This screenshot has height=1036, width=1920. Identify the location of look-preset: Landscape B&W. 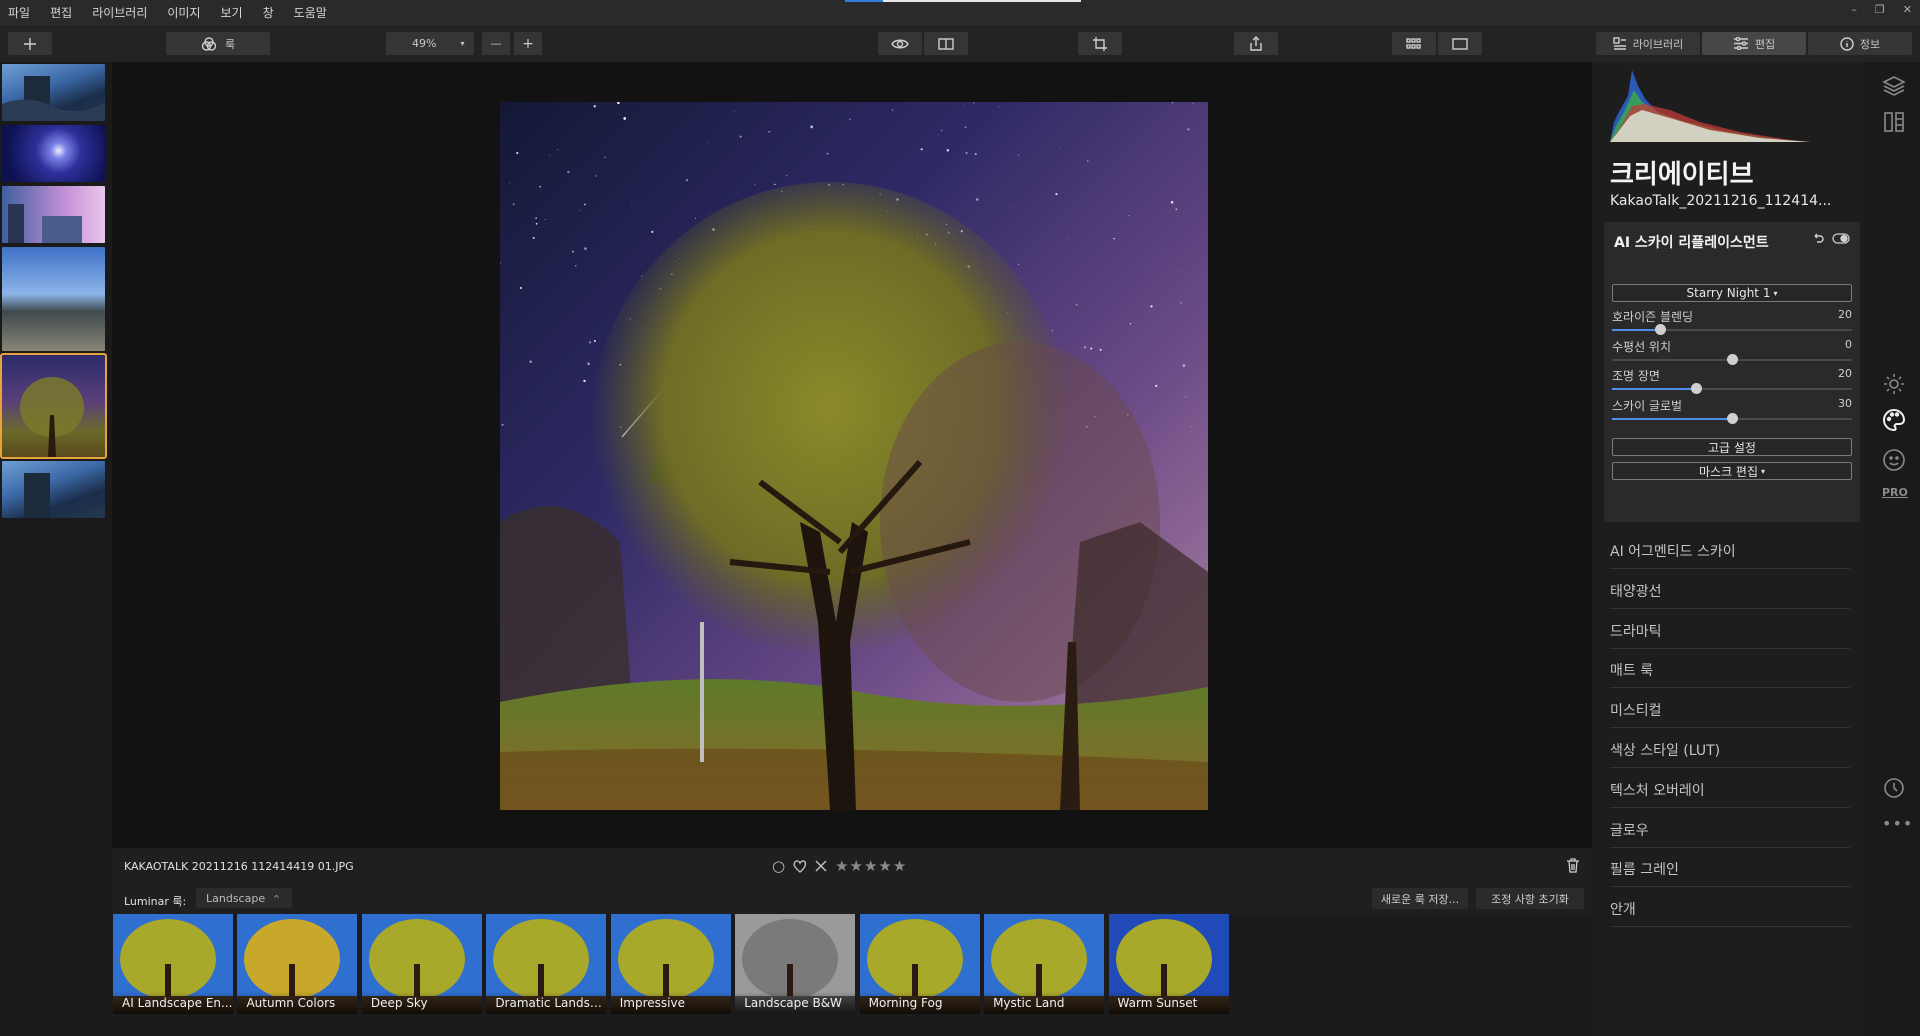
(795, 964).